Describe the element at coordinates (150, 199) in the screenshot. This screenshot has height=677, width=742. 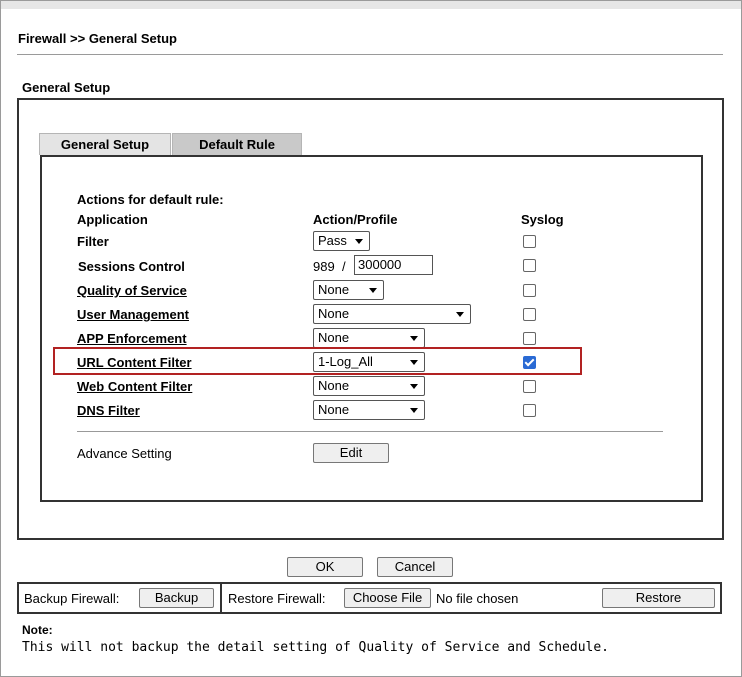
I see `rules-heading: Actions for default rule:` at that location.